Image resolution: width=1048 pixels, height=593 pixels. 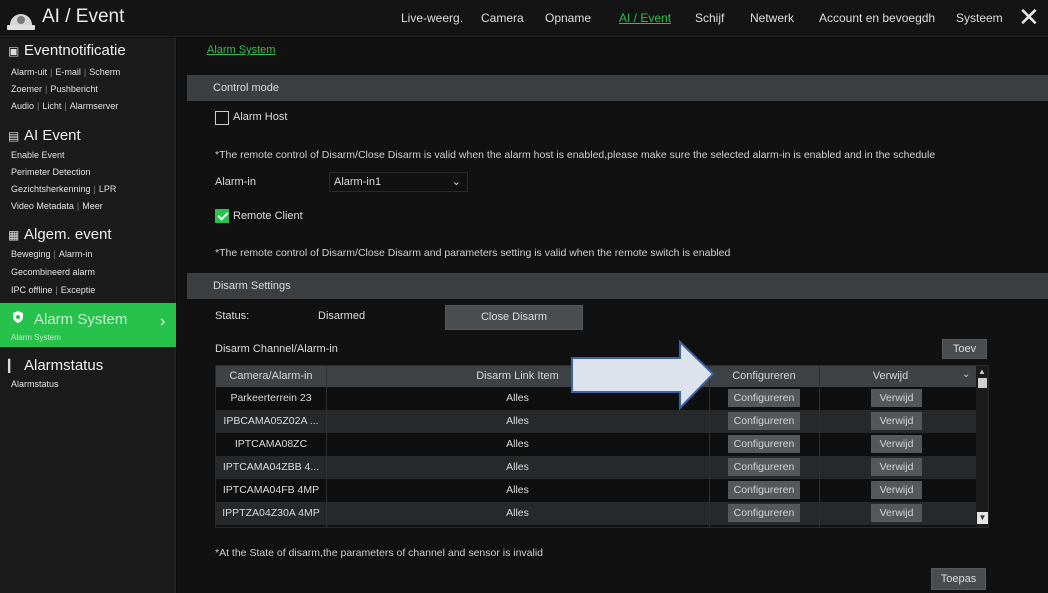 What do you see at coordinates (982, 446) in the screenshot?
I see `table-scrollbar: ▲ ▼` at bounding box center [982, 446].